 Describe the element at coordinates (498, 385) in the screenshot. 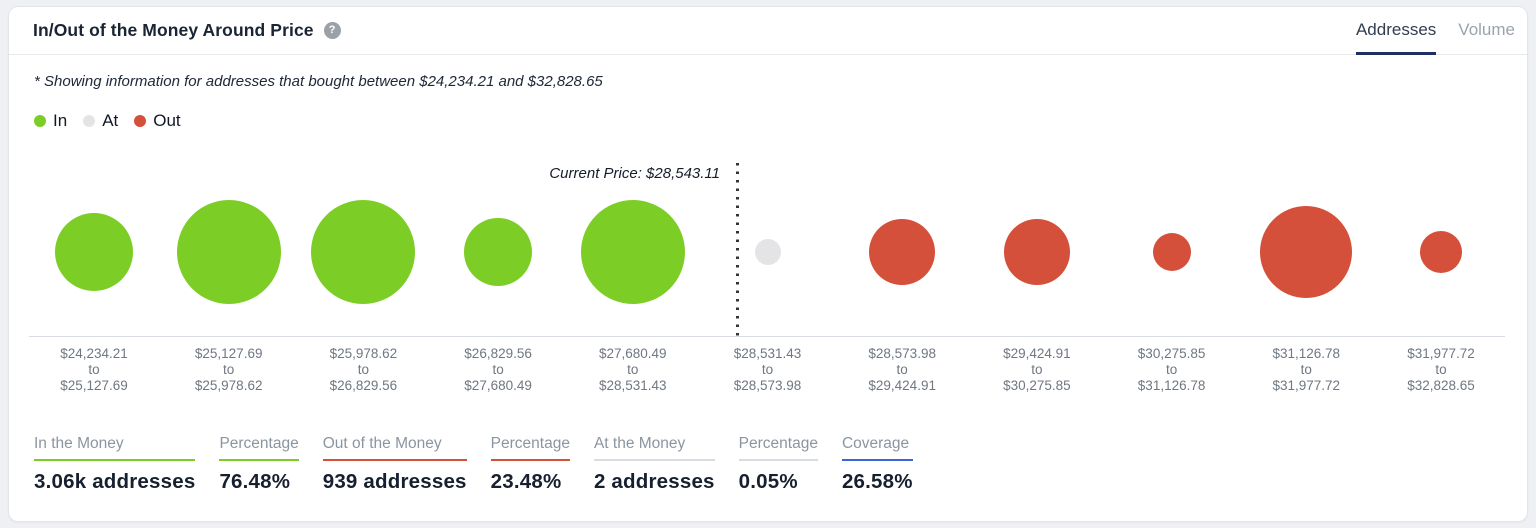

I see `axis-price-to: $27,680.49` at that location.